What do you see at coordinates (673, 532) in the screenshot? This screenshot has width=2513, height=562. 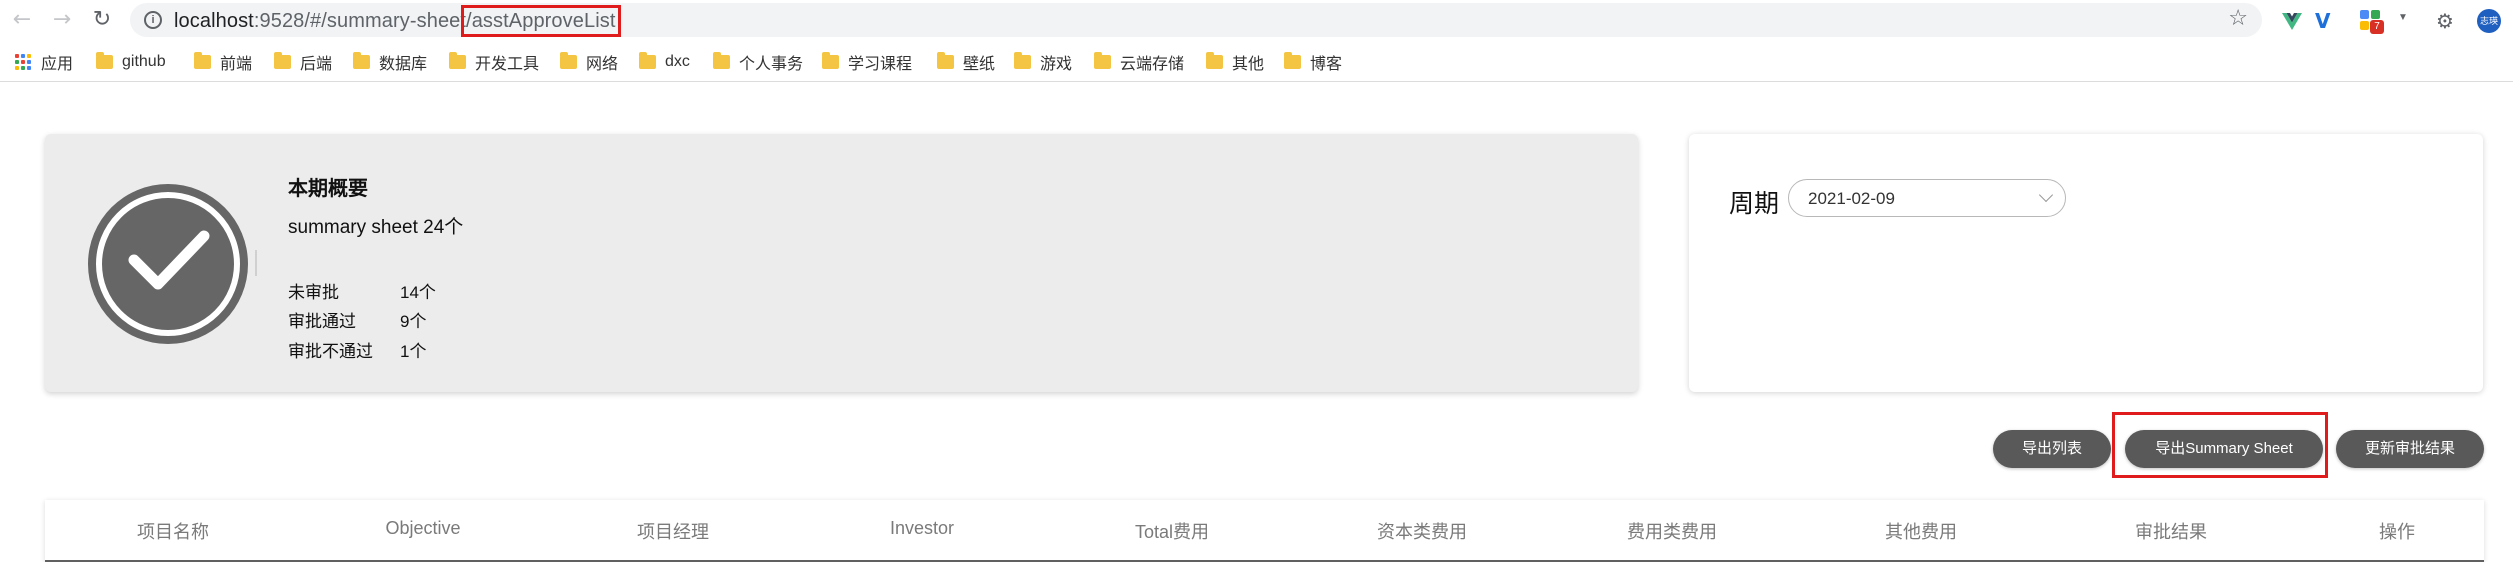 I see `column-header-project-manager: 项目经理` at bounding box center [673, 532].